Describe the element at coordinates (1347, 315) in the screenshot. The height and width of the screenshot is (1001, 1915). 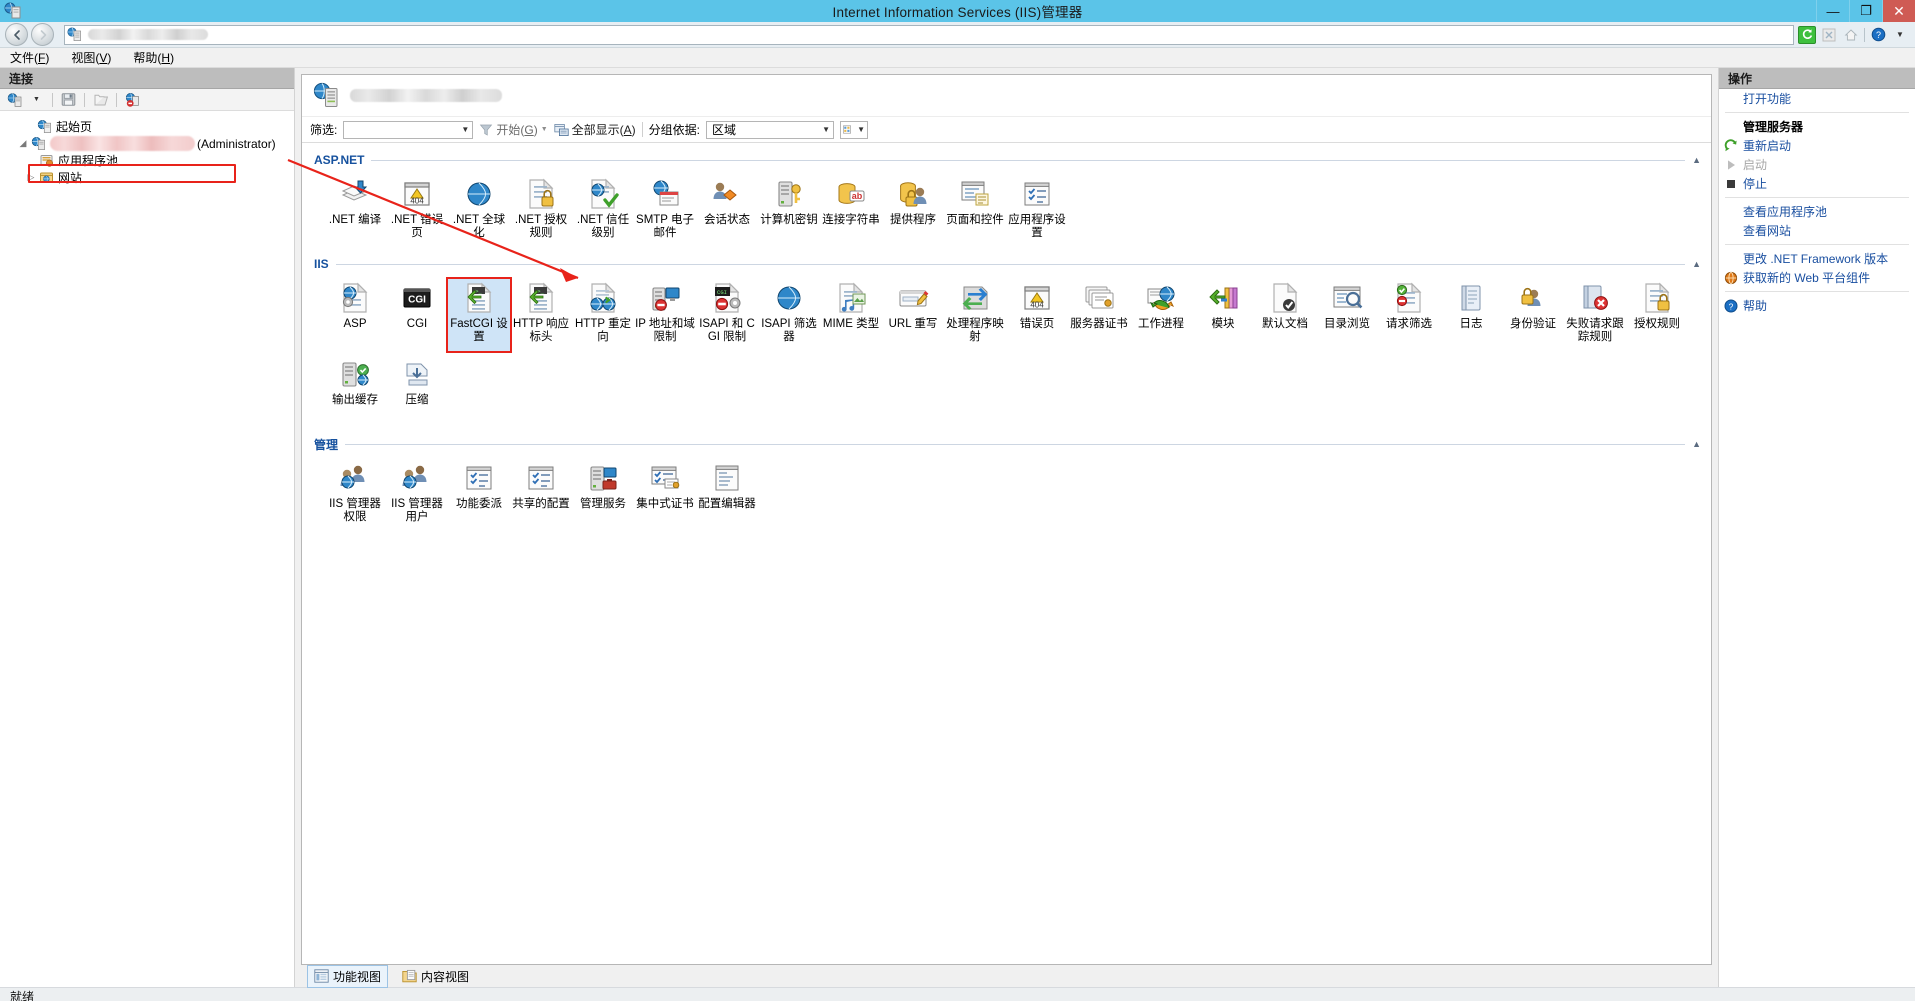
I see `feature-tile: 目录浏览` at that location.